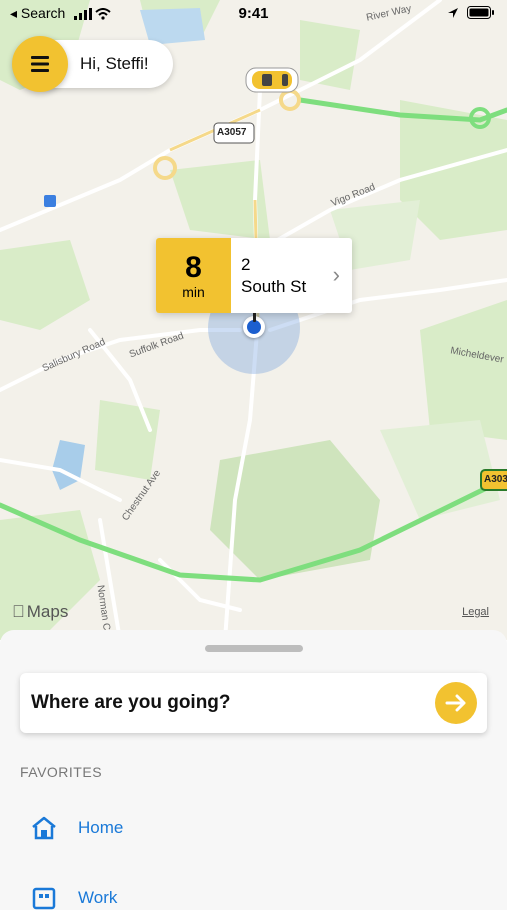 The image size is (507, 910). What do you see at coordinates (254, 324) in the screenshot?
I see `current-location-pin` at bounding box center [254, 324].